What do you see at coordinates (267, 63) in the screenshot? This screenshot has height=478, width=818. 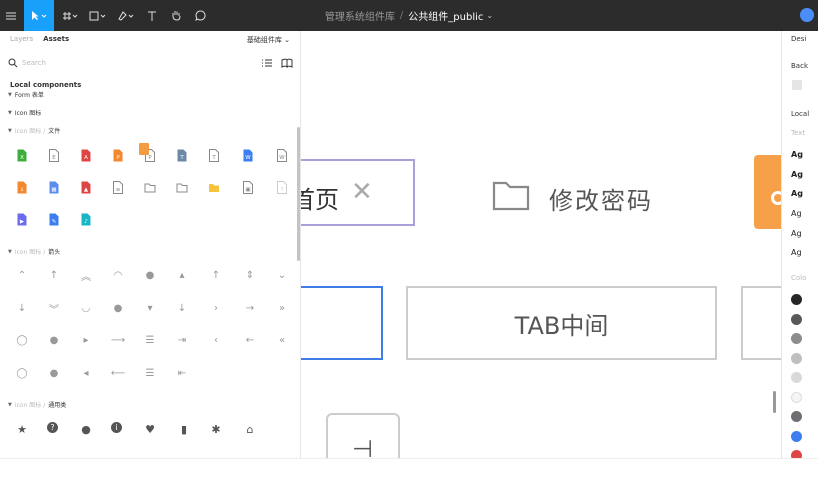 I see `list-view-icon` at bounding box center [267, 63].